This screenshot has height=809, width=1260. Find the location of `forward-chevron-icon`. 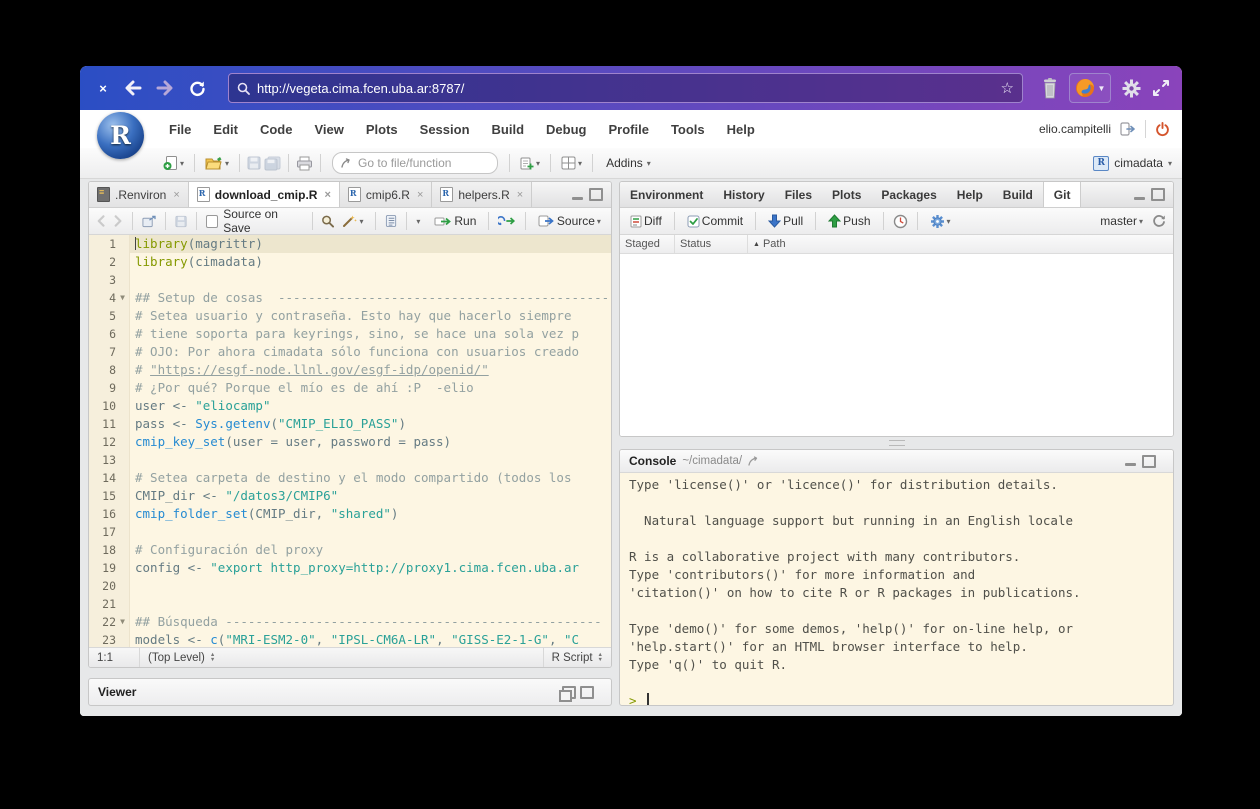

forward-chevron-icon is located at coordinates (117, 221).